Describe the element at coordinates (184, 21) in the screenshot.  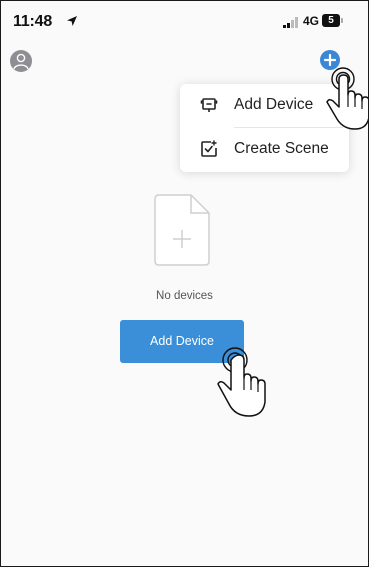
I see `status-bar: 11:48 4G 5` at that location.